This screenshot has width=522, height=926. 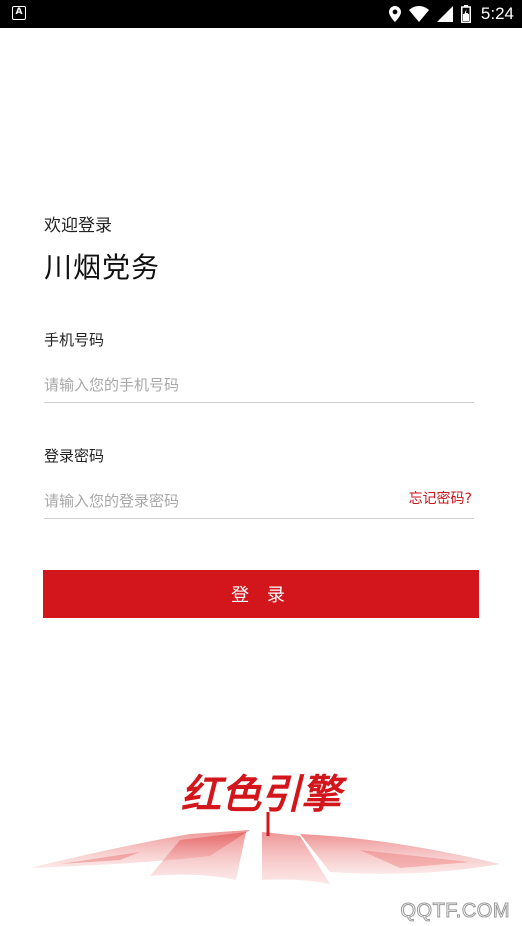 I want to click on phone-input, so click(x=259, y=385).